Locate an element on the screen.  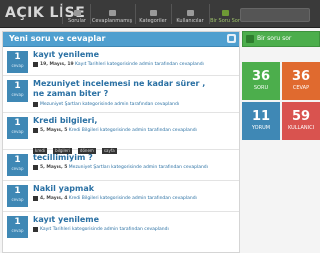
nav-label: Kategoriler is located at coordinates (153, 21).